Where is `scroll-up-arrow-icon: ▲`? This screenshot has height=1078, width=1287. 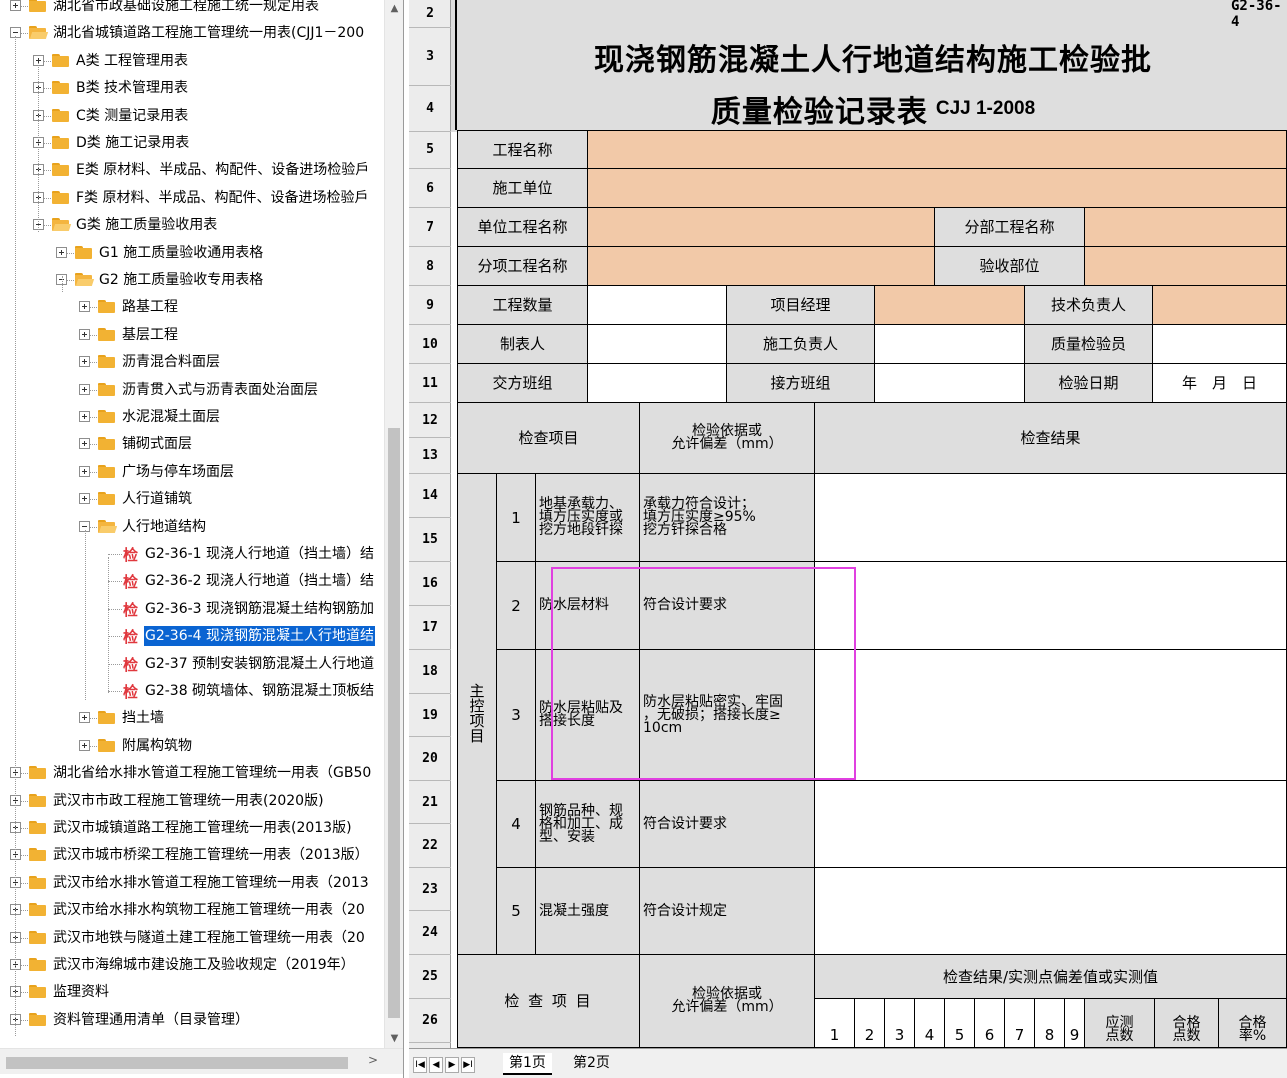 scroll-up-arrow-icon: ▲ is located at coordinates (394, 8).